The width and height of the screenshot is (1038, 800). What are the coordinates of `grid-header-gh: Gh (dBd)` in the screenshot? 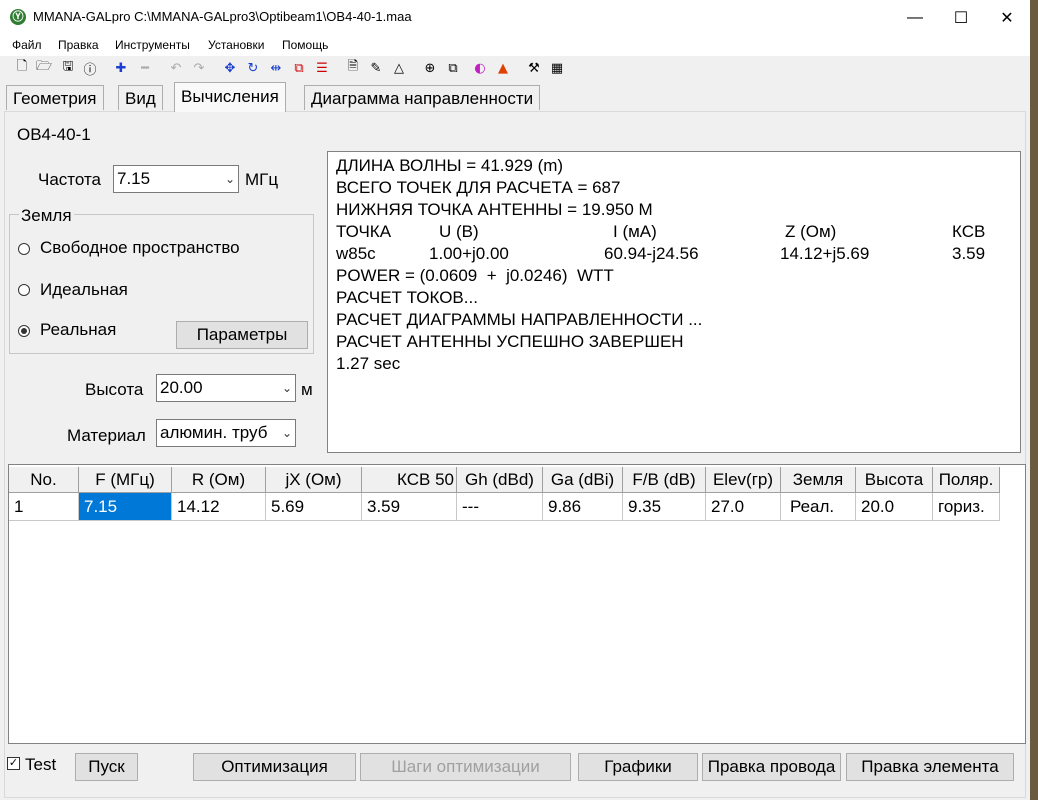 It's located at (500, 480).